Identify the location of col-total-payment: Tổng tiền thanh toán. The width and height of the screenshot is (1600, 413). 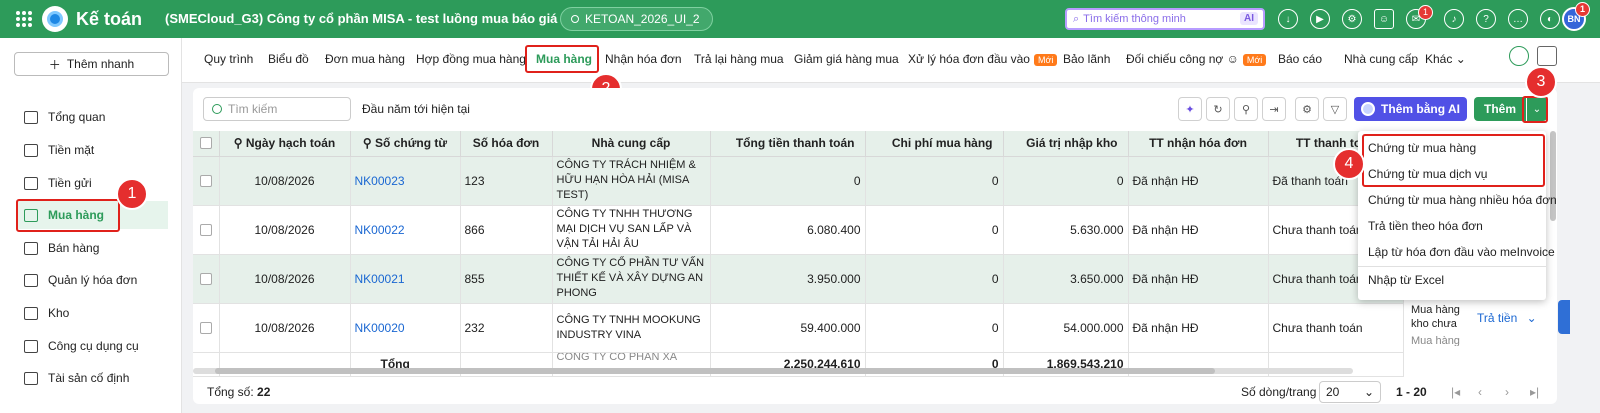
(788, 144).